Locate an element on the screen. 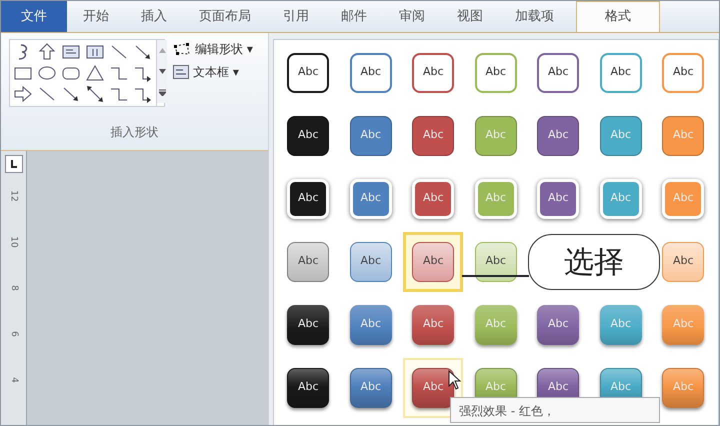 The width and height of the screenshot is (720, 426). callout-bubble: 选择 is located at coordinates (594, 262).